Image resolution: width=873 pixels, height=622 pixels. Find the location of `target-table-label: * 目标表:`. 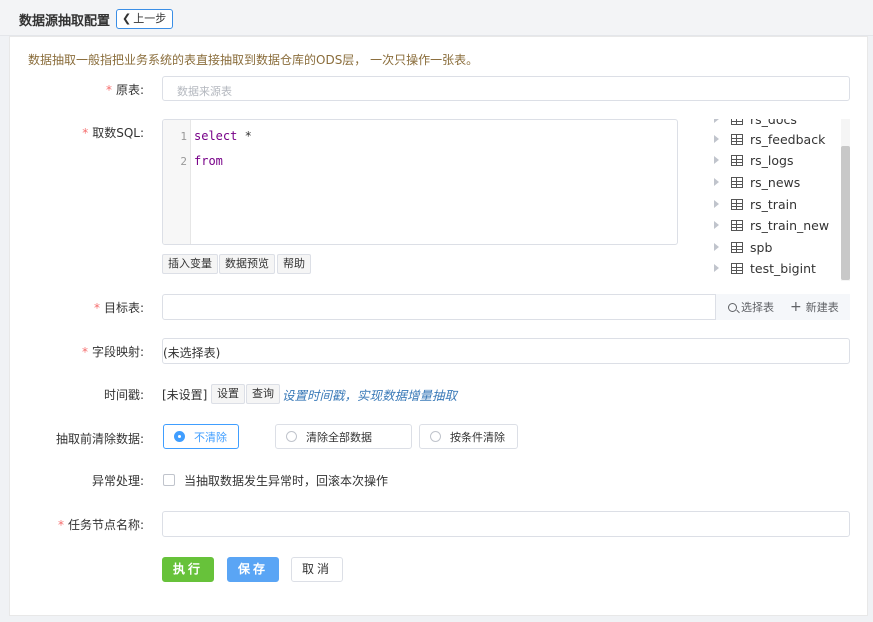

target-table-label: * 目标表: is located at coordinates (118, 308).